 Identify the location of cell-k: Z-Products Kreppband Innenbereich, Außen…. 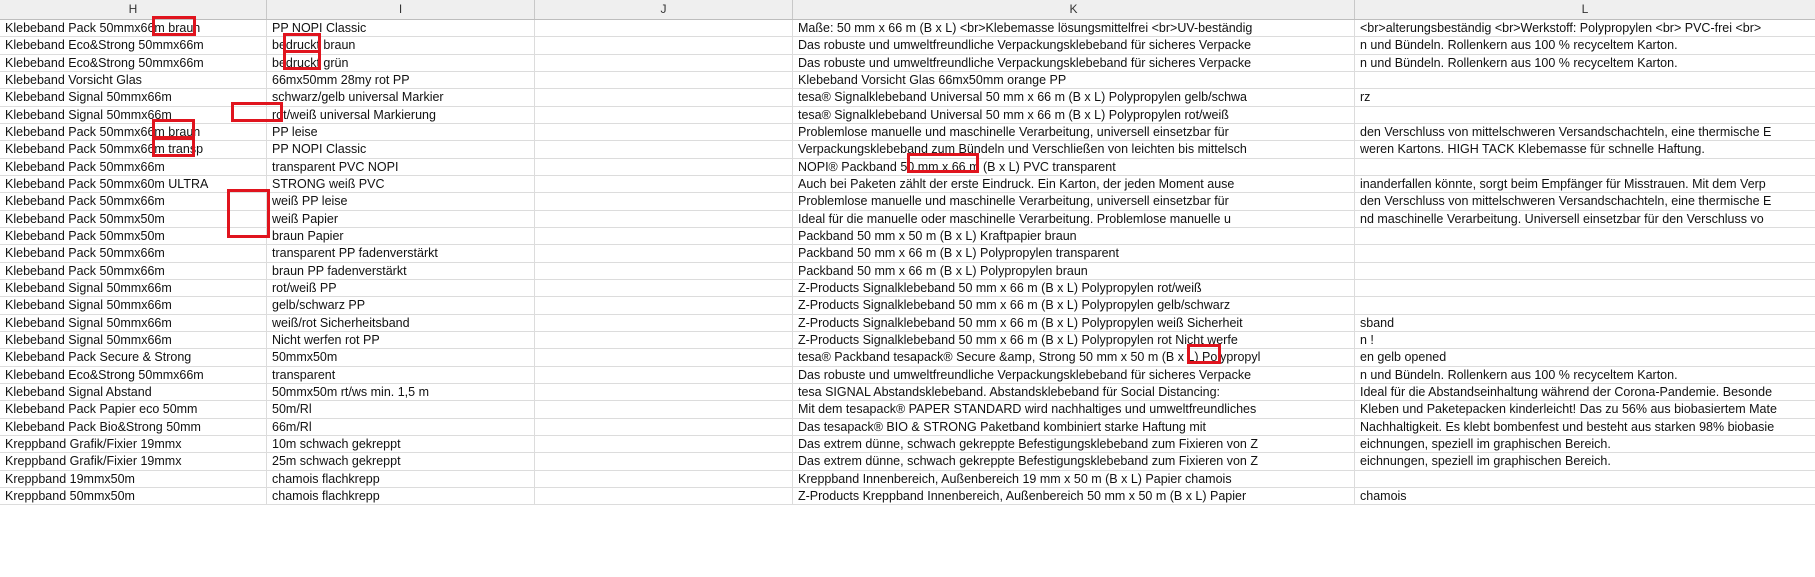
(1074, 496).